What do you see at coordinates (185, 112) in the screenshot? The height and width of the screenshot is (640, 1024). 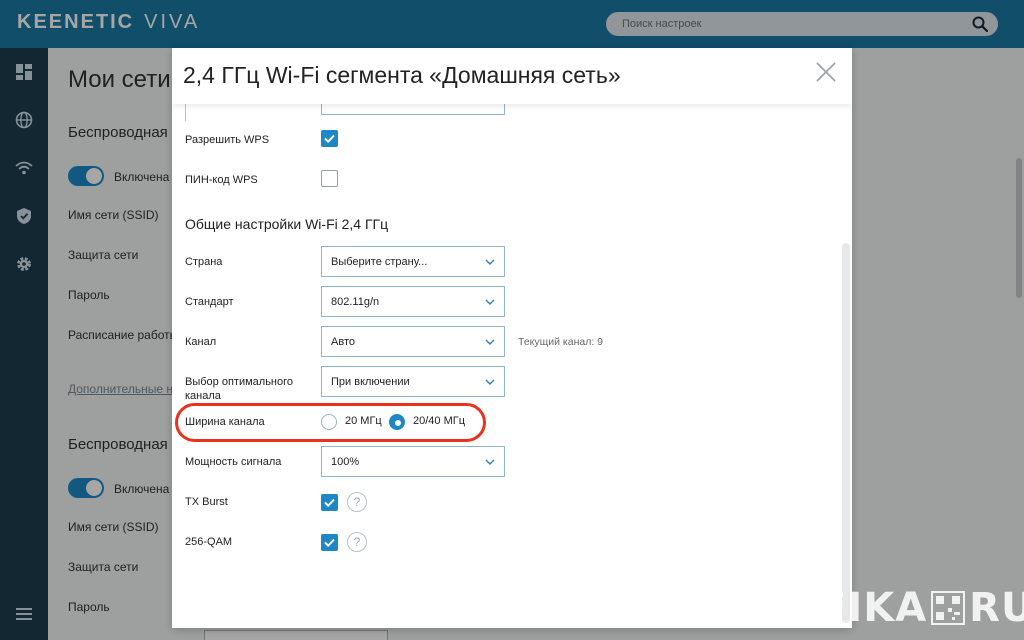 I see `field-edge` at bounding box center [185, 112].